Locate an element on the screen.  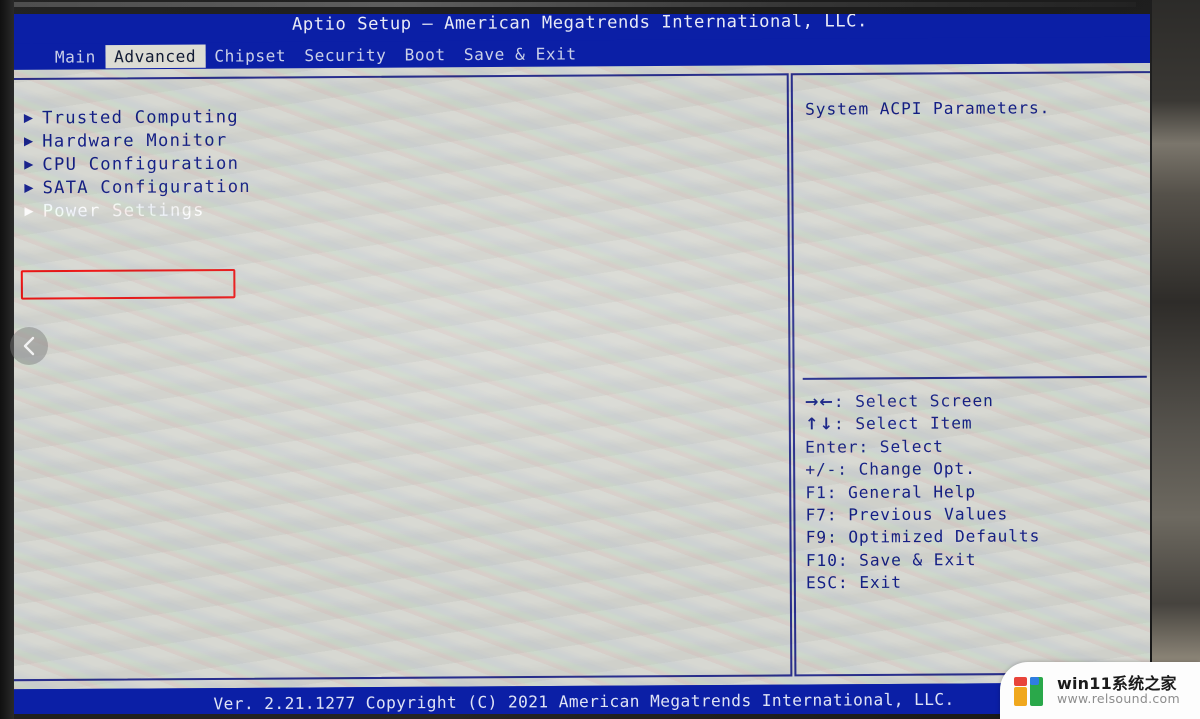
key-legend-f10: F10: Save & Exit is located at coordinates (978, 560).